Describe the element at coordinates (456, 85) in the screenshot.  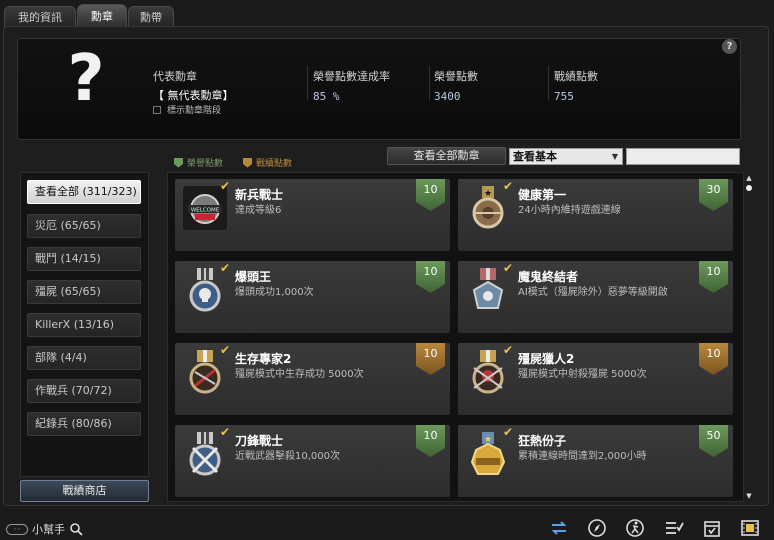
I see `honor-points-info: 榮譽點數 3400` at that location.